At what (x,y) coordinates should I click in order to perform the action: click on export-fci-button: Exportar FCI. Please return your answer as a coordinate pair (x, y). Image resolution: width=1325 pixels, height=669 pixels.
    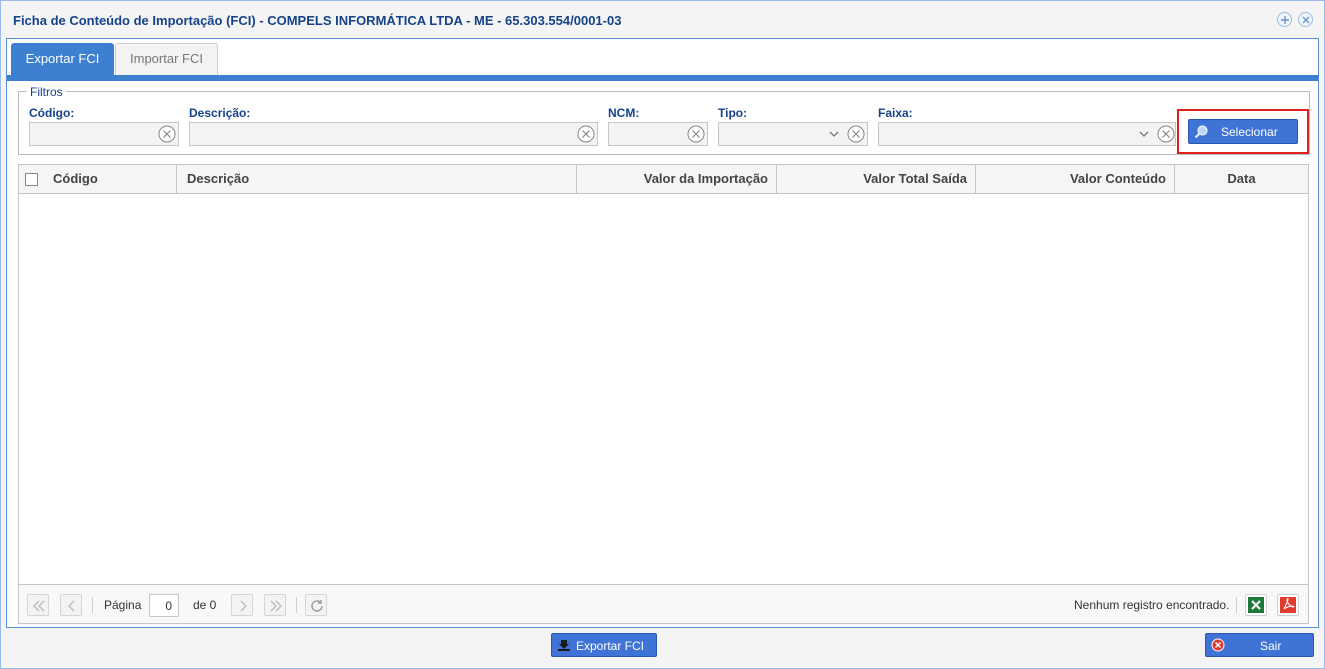
    Looking at the image, I should click on (604, 645).